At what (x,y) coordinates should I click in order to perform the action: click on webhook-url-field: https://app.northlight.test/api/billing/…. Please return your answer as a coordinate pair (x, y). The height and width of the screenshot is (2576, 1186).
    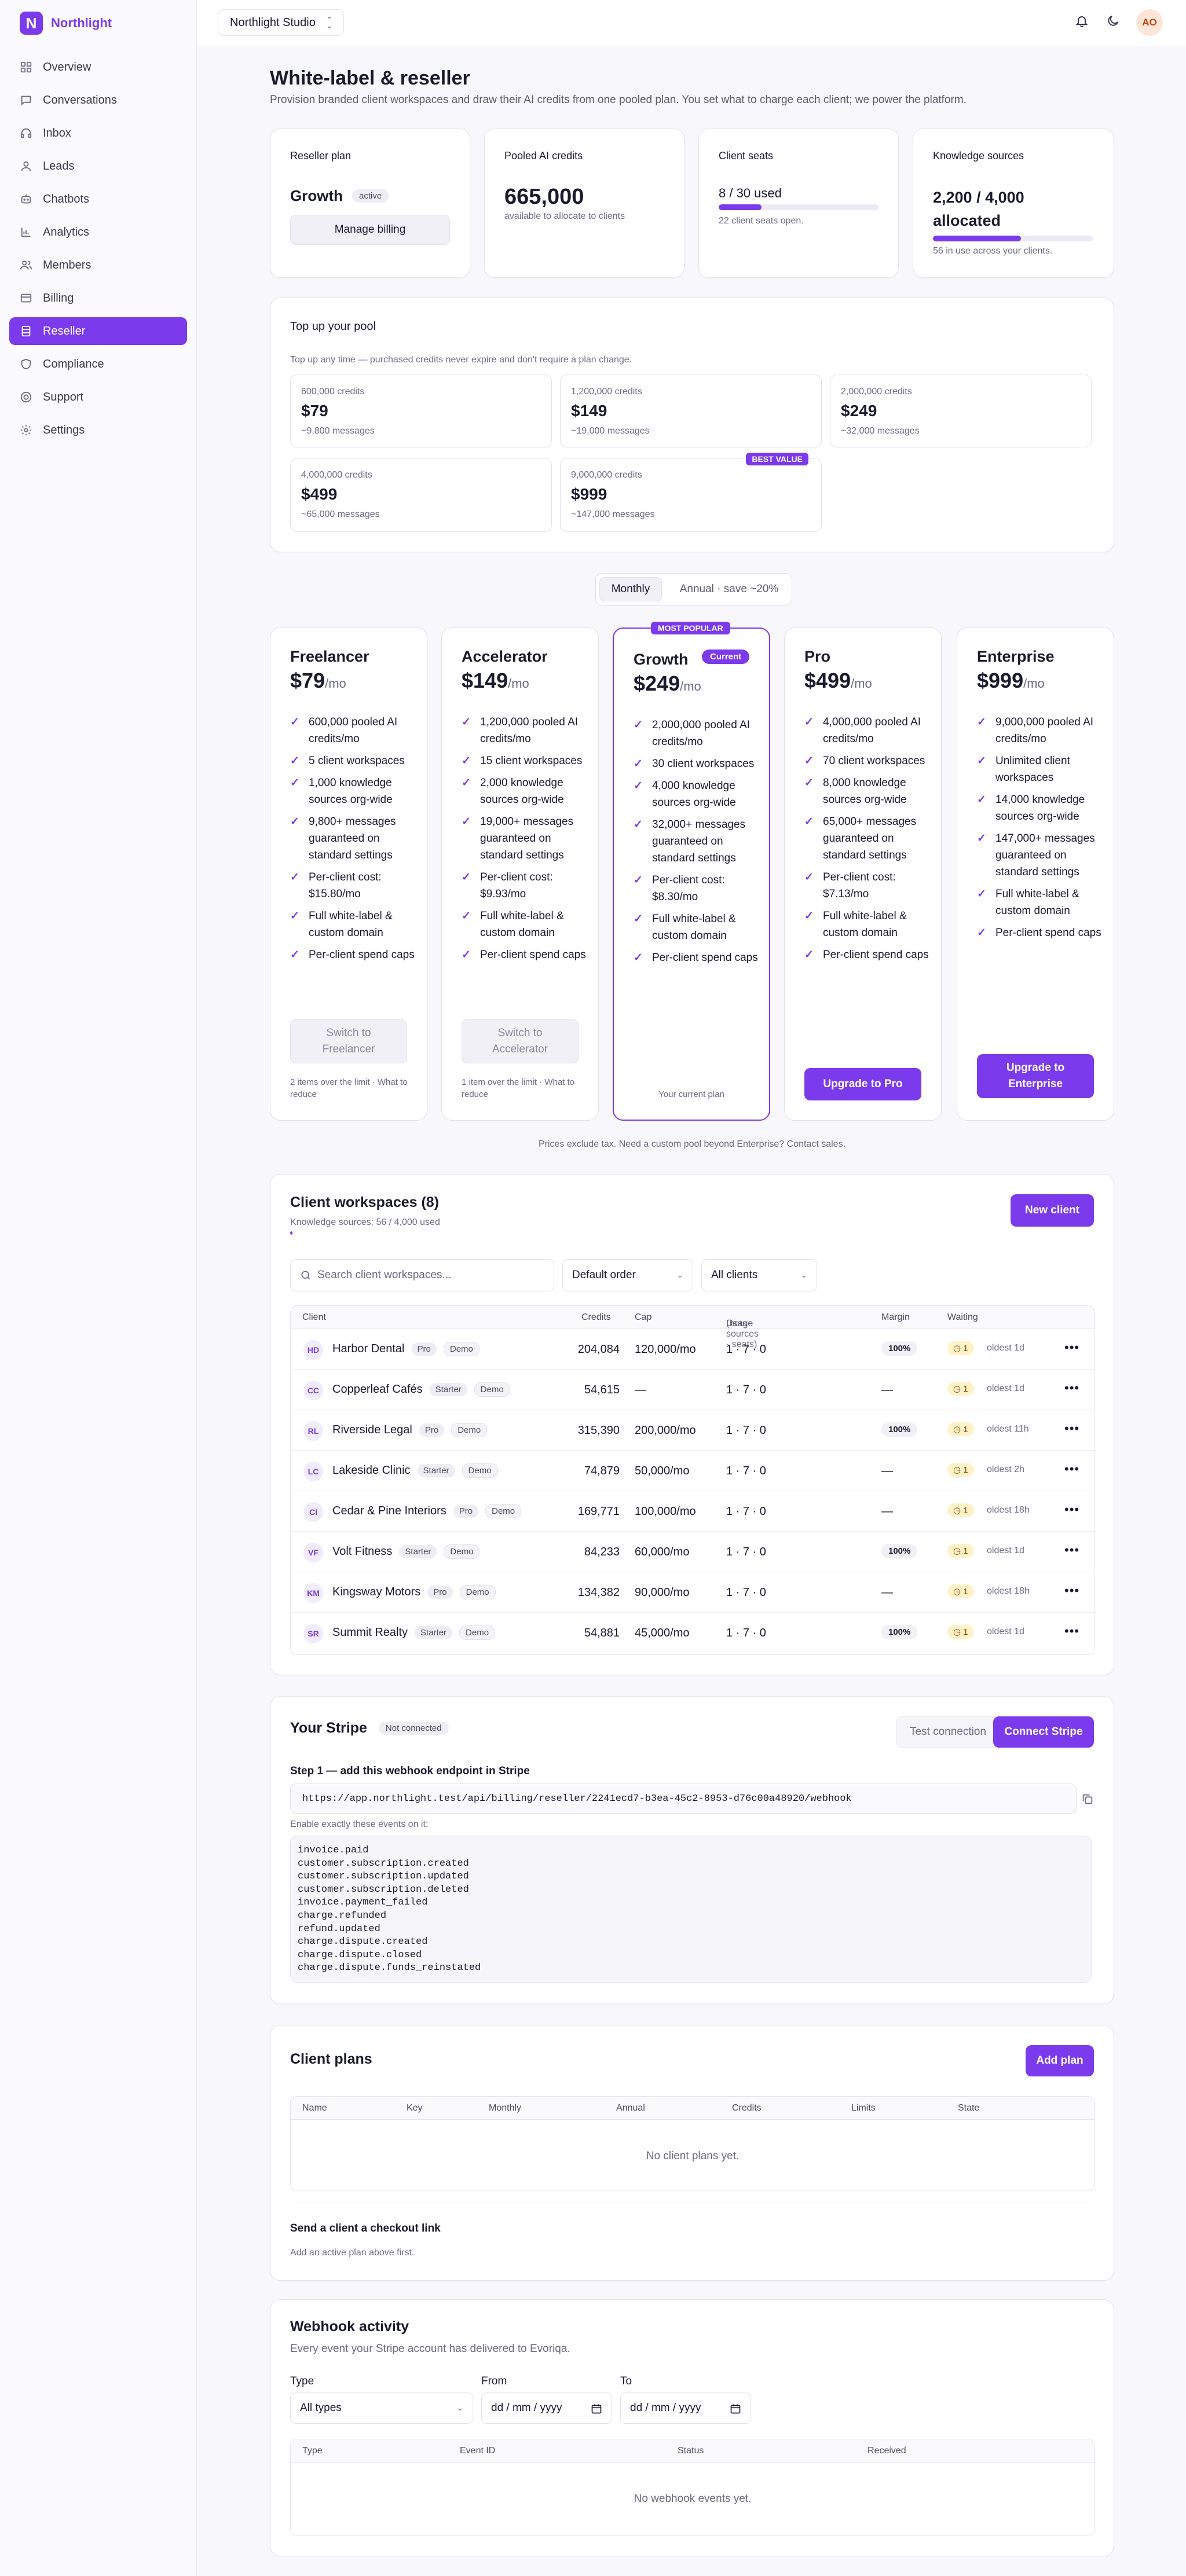
    Looking at the image, I should click on (683, 1799).